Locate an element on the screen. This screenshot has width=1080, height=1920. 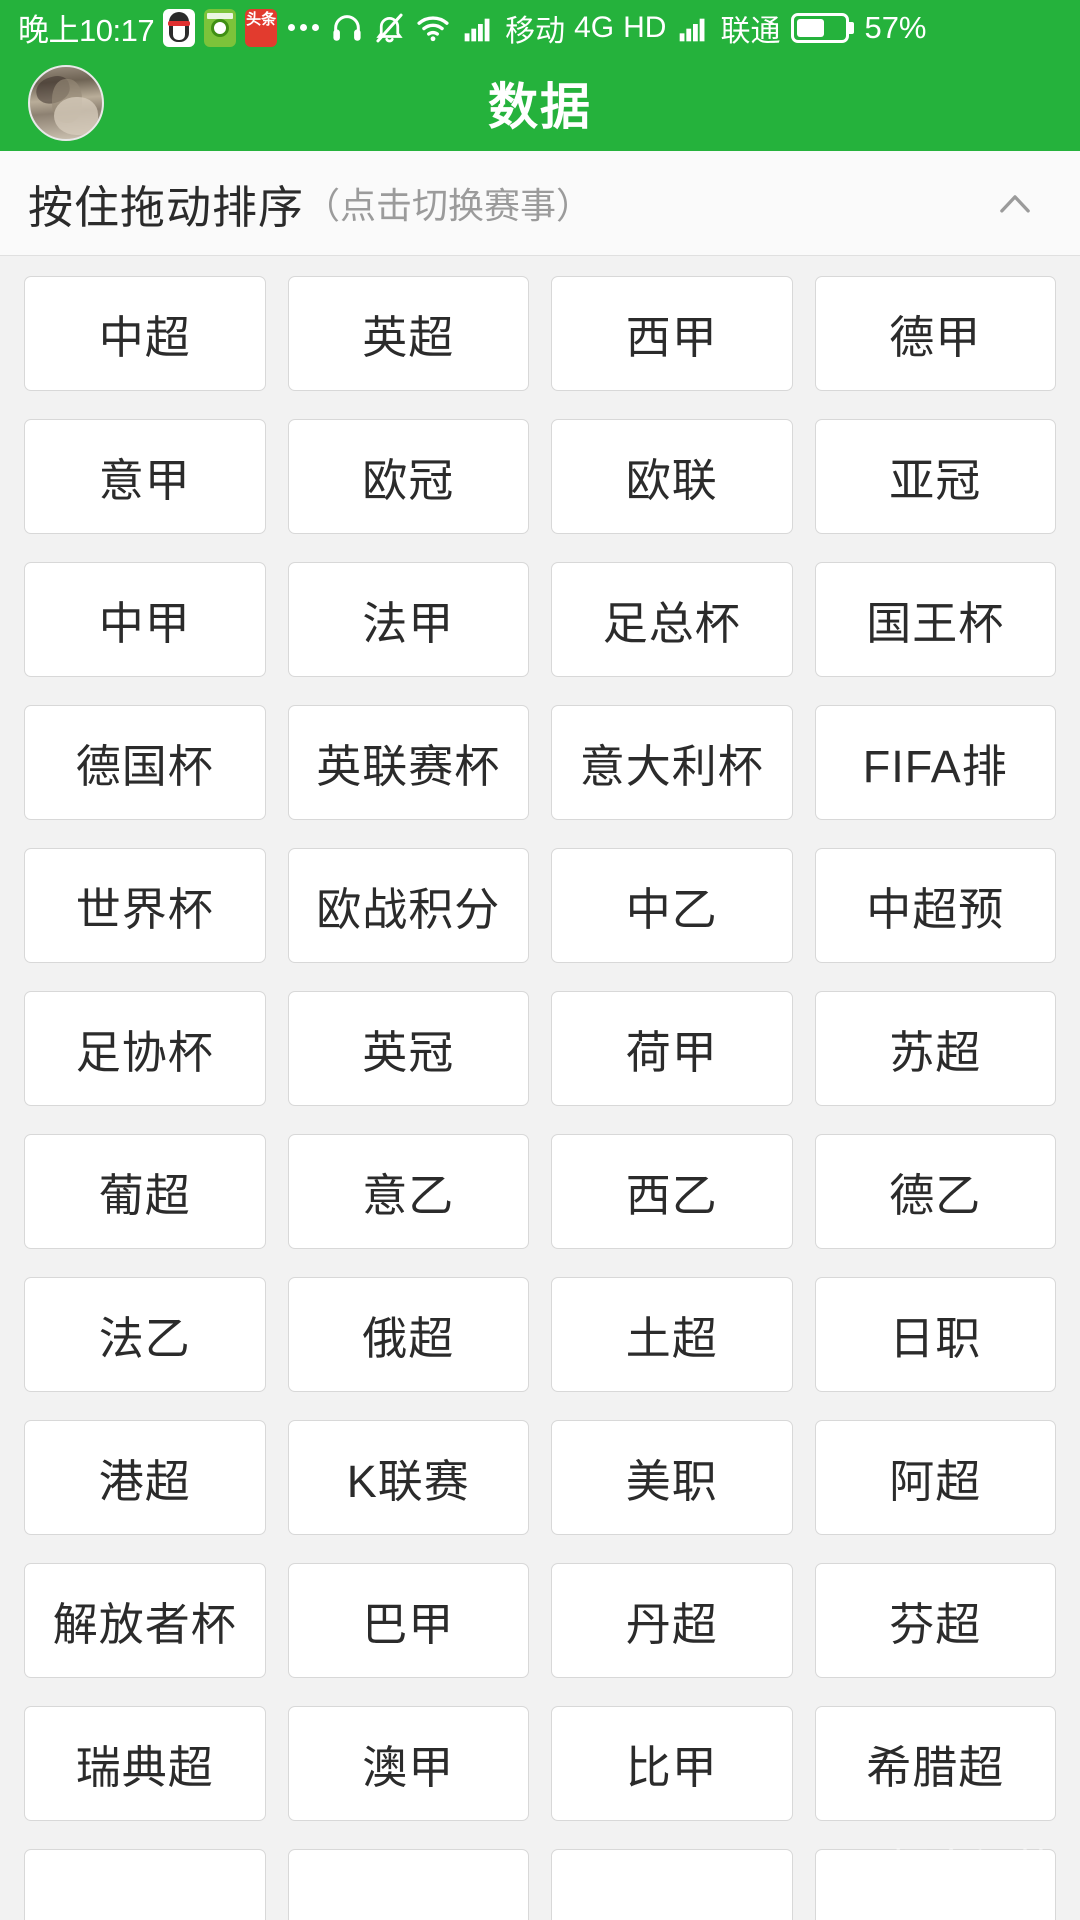
toutiao-icon: 头条 is located at coordinates (261, 27).